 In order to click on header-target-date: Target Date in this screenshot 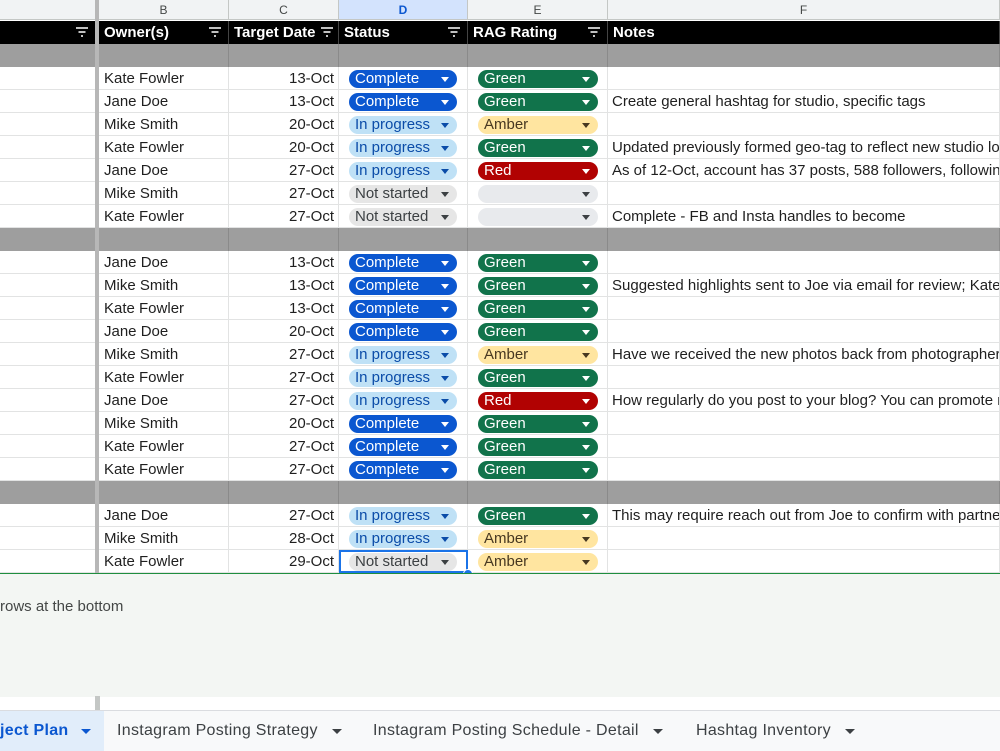, I will do `click(284, 32)`.